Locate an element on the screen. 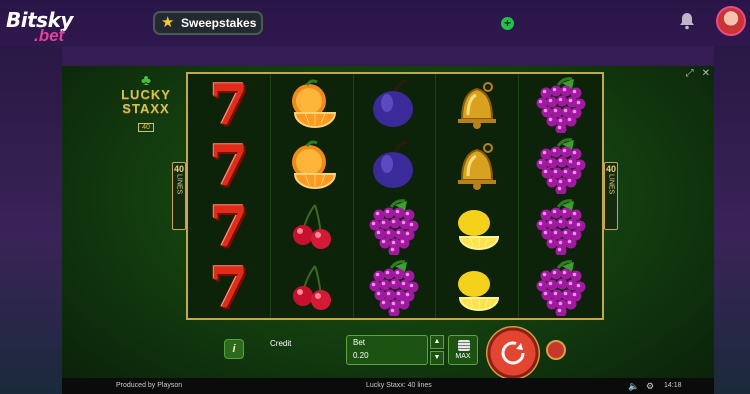 This screenshot has height=394, width=750. lines-indicator-right: 40 LINES is located at coordinates (611, 196).